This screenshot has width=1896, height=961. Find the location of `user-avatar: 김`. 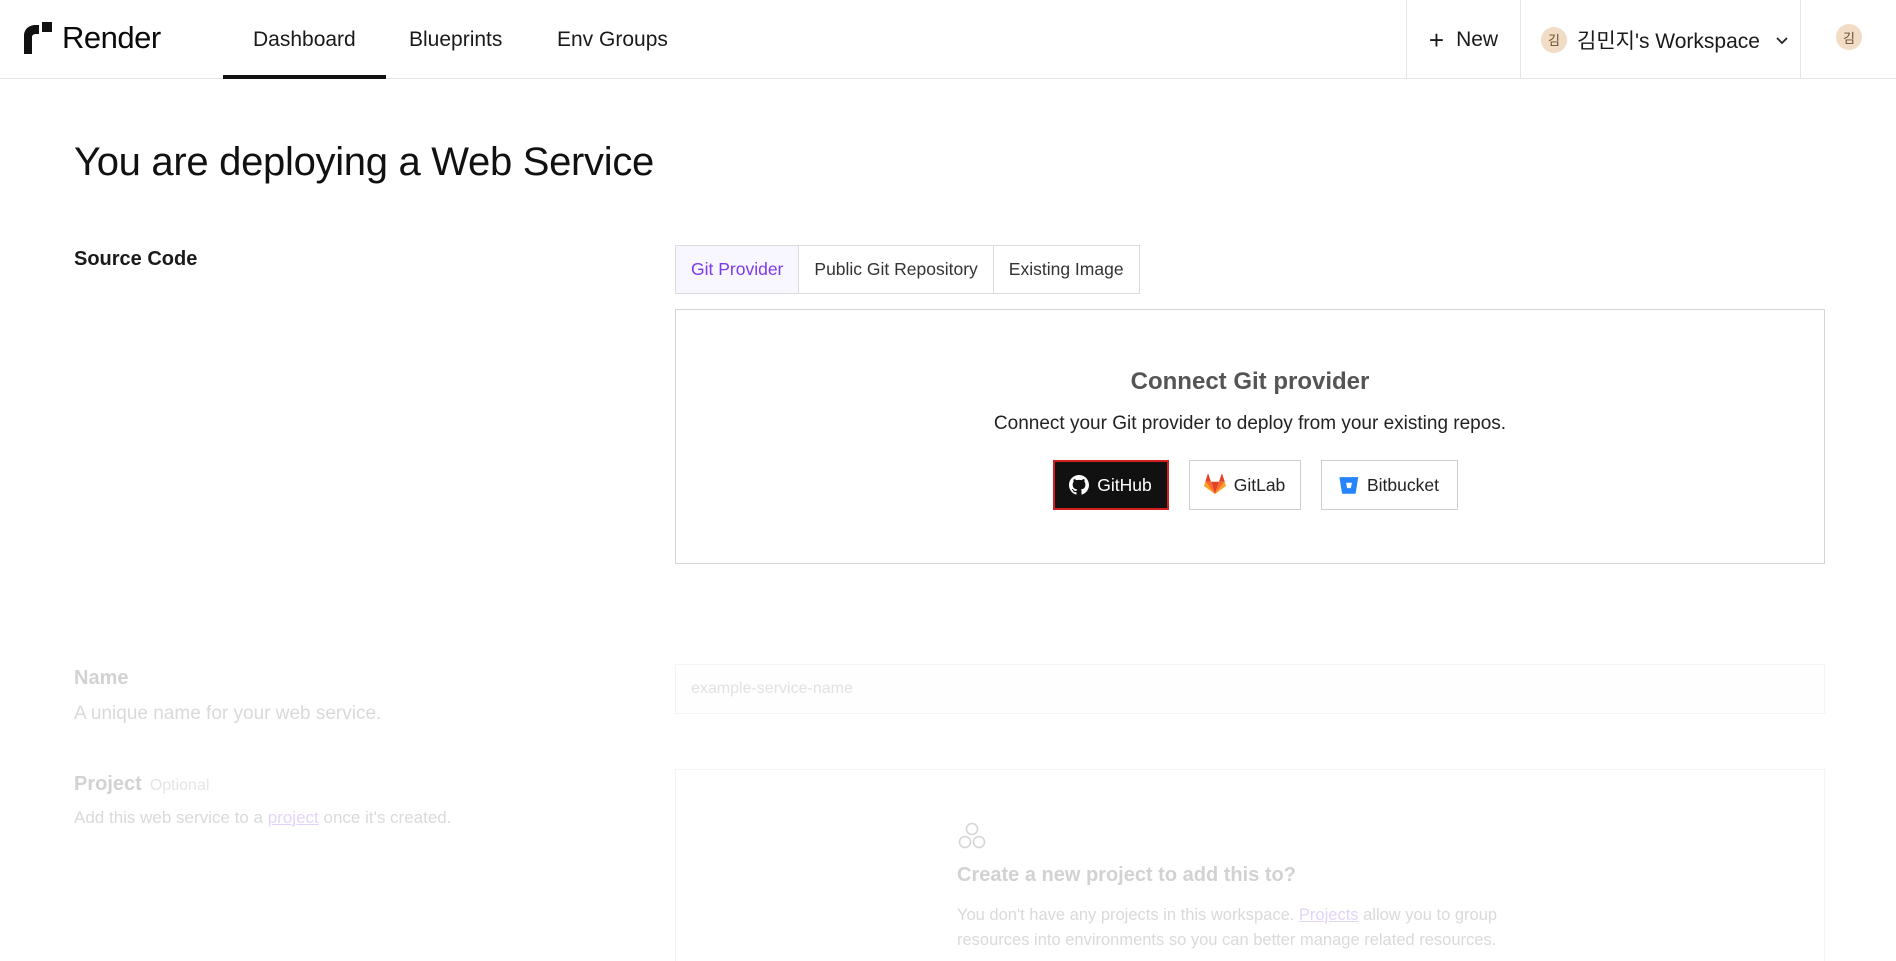

user-avatar: 김 is located at coordinates (1849, 37).